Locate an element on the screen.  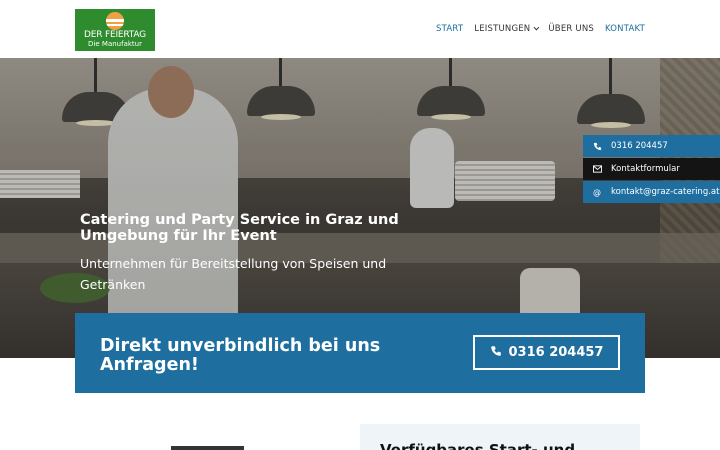
logo-text-sub: Die Manufaktur is located at coordinates (115, 44).